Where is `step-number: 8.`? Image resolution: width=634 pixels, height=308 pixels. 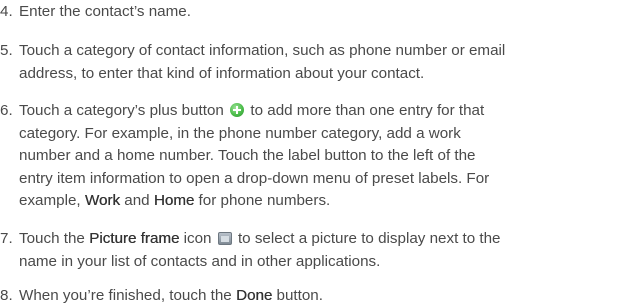
step-number: 8. is located at coordinates (6, 295).